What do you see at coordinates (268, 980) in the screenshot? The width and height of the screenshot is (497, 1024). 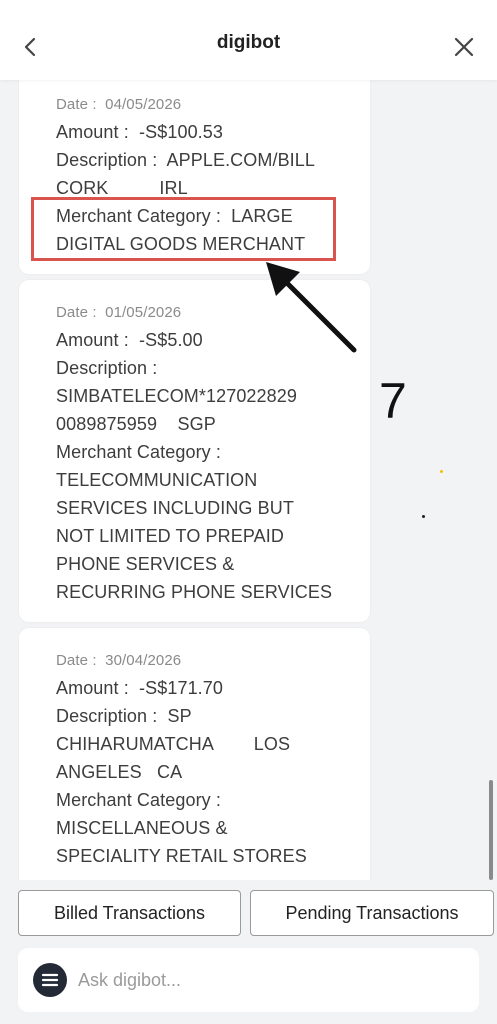 I see `ask-input` at bounding box center [268, 980].